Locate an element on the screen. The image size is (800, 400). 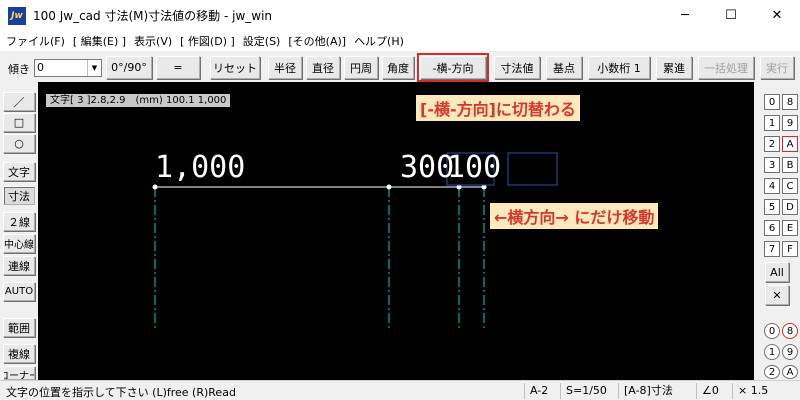
layer-group-8-button: 8 is located at coordinates (790, 331).